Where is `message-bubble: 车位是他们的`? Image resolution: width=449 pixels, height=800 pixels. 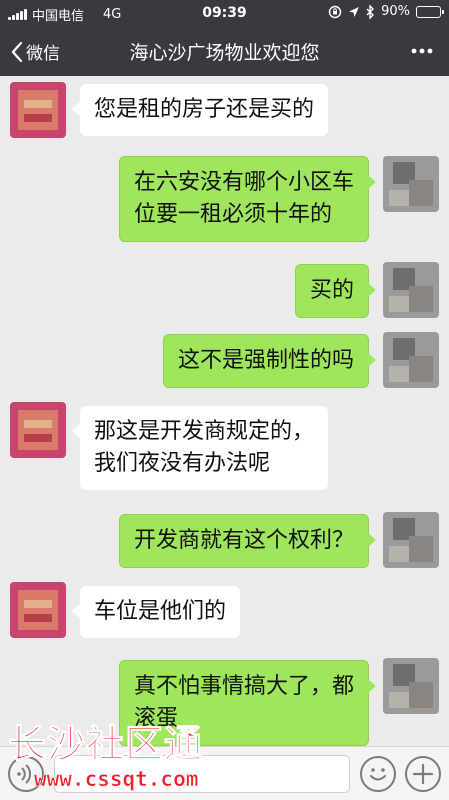 message-bubble: 车位是他们的 is located at coordinates (156, 612).